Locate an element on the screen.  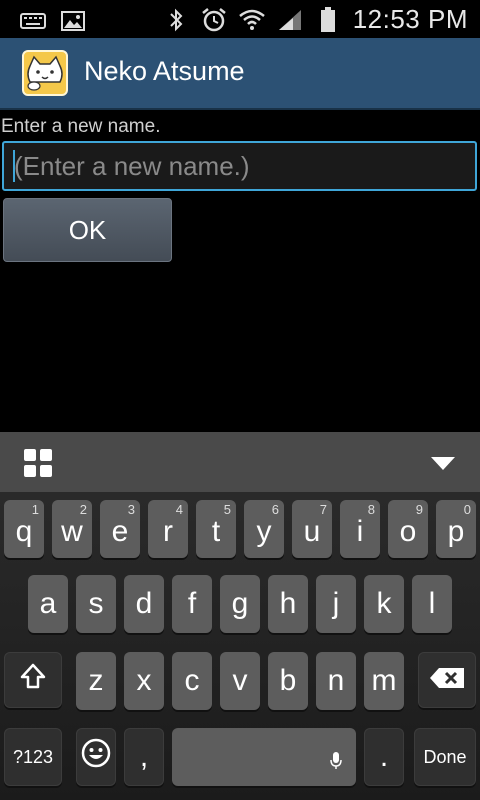
backspace-key is located at coordinates (447, 680).